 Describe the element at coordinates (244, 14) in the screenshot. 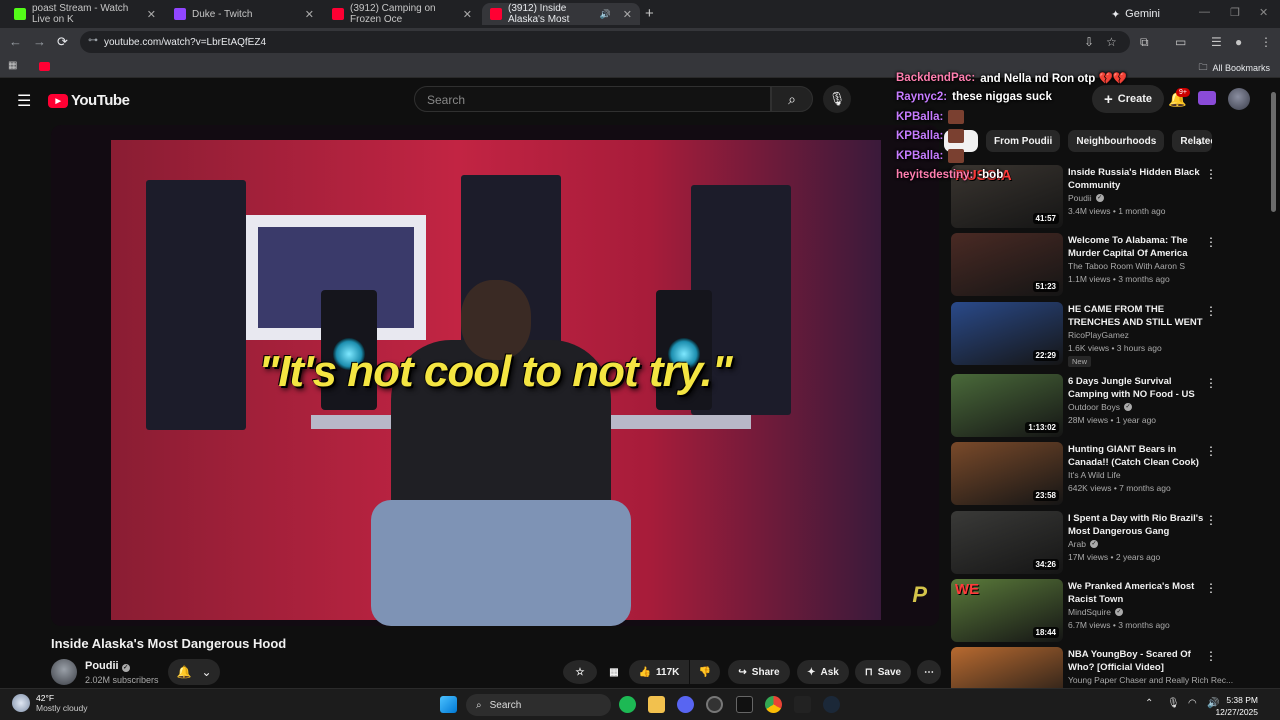

I see `browser-tab: Duke - Twitch ✕` at that location.